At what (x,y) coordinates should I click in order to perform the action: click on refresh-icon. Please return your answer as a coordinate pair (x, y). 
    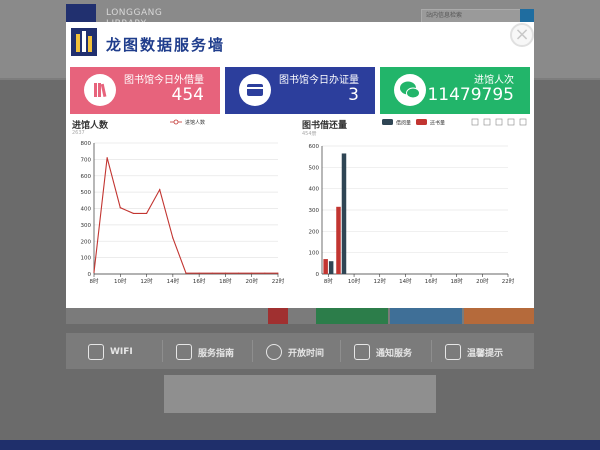
    Looking at the image, I should click on (511, 122).